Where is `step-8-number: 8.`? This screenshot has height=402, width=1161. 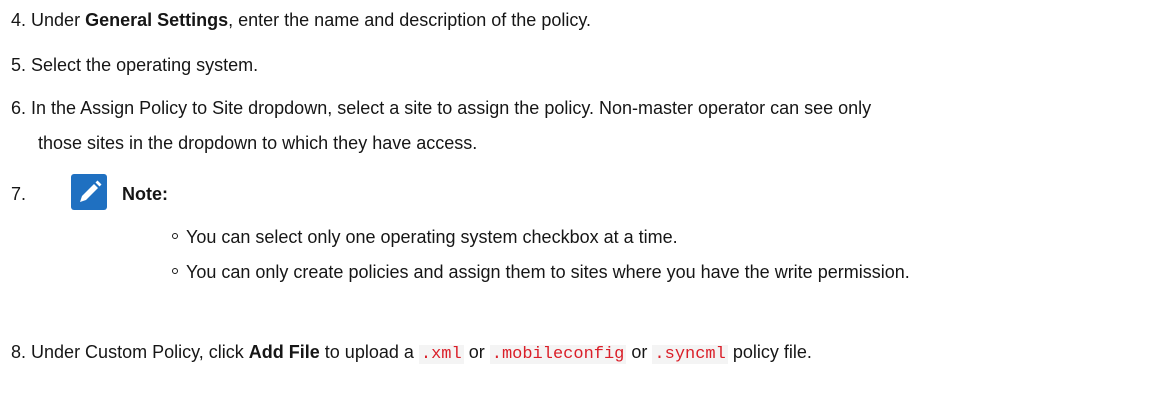
step-8-number: 8. is located at coordinates (19, 352).